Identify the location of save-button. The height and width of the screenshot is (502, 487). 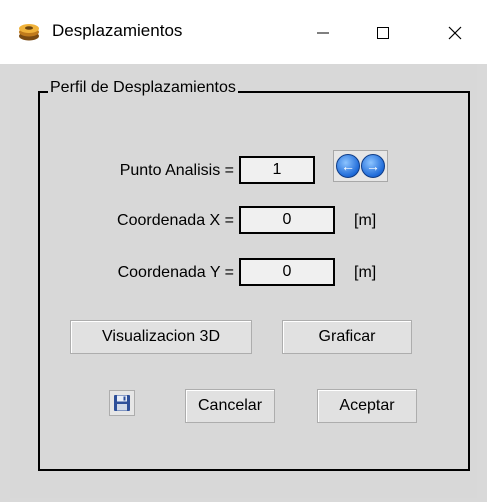
(122, 403).